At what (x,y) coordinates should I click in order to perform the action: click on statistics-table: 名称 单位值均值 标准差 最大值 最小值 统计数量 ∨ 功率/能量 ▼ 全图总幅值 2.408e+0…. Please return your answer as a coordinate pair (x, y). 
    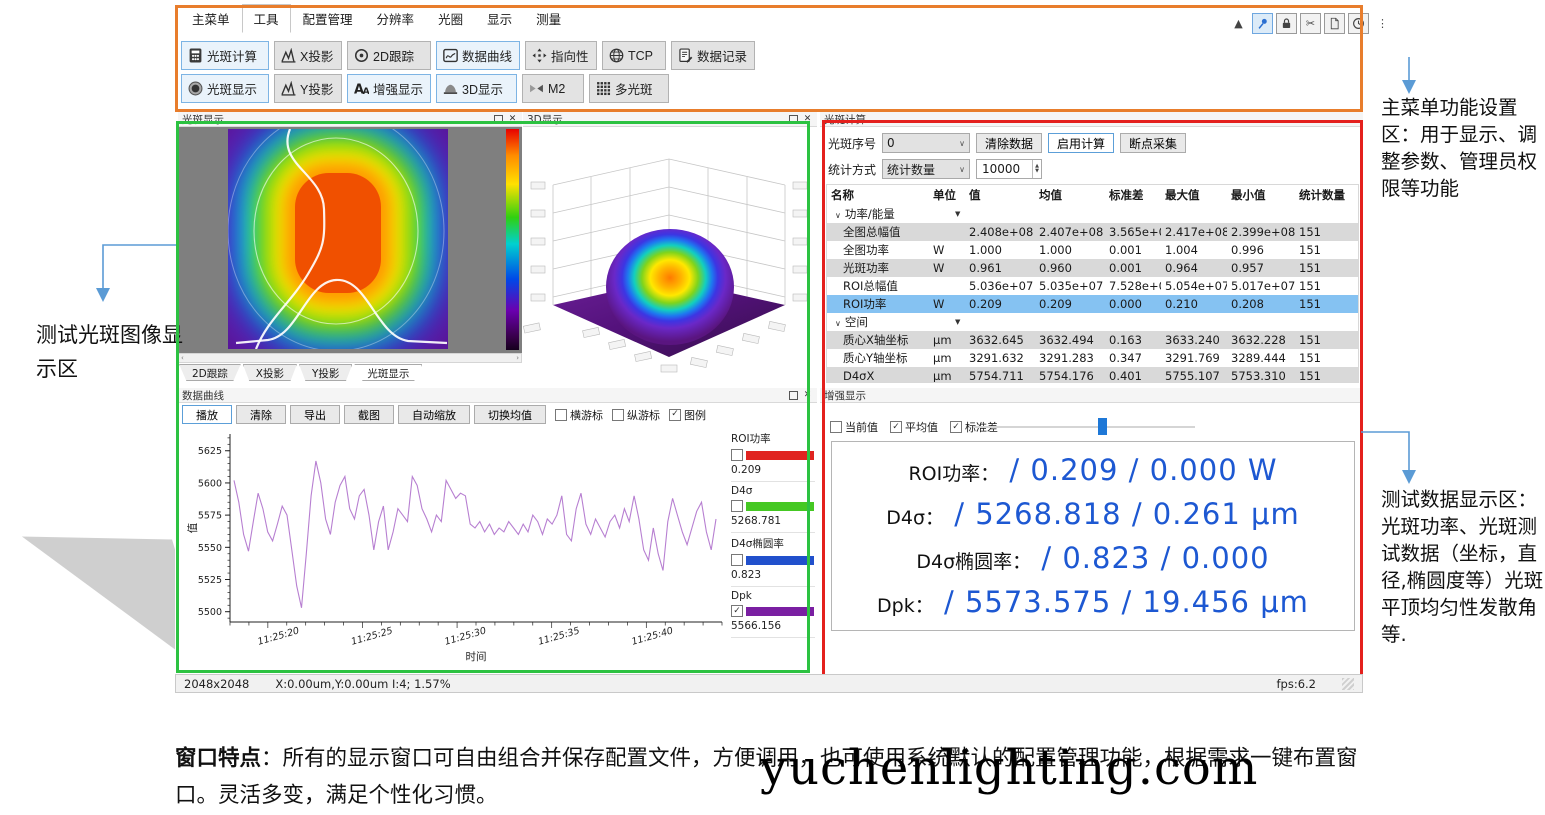
    Looking at the image, I should click on (1092, 283).